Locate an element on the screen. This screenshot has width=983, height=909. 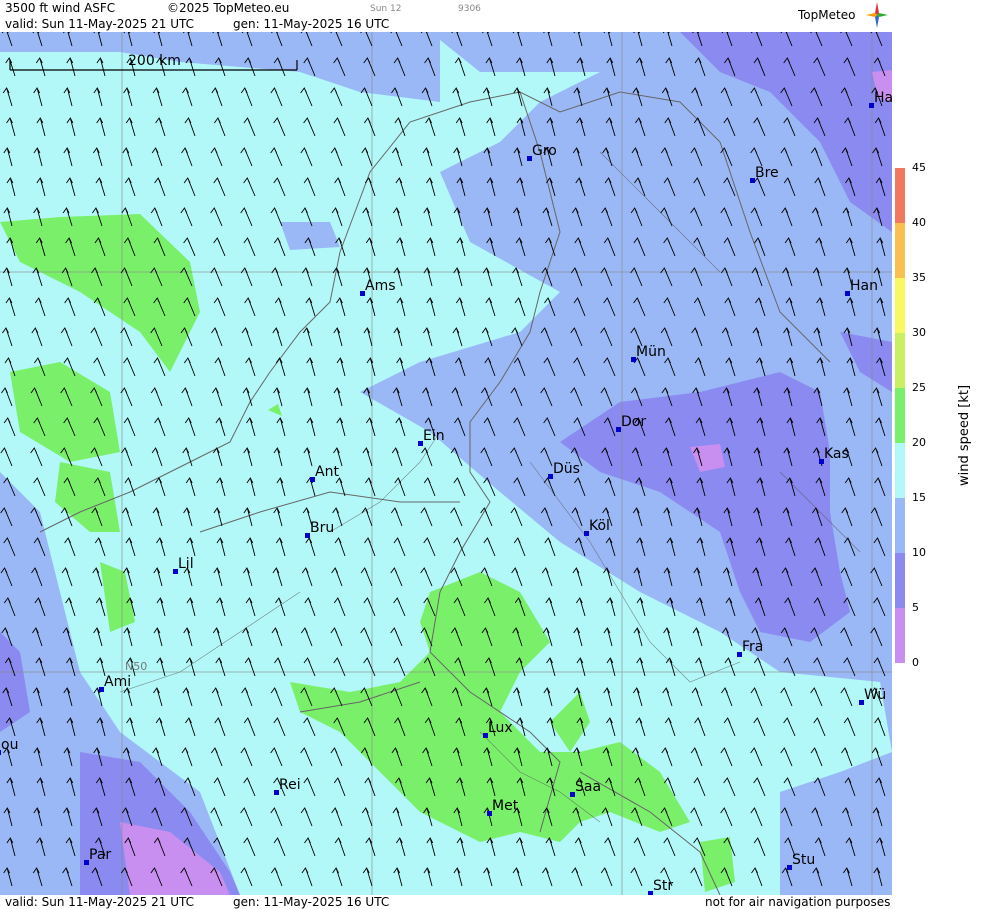
compass-logo-icon is located at coordinates (877, 15).